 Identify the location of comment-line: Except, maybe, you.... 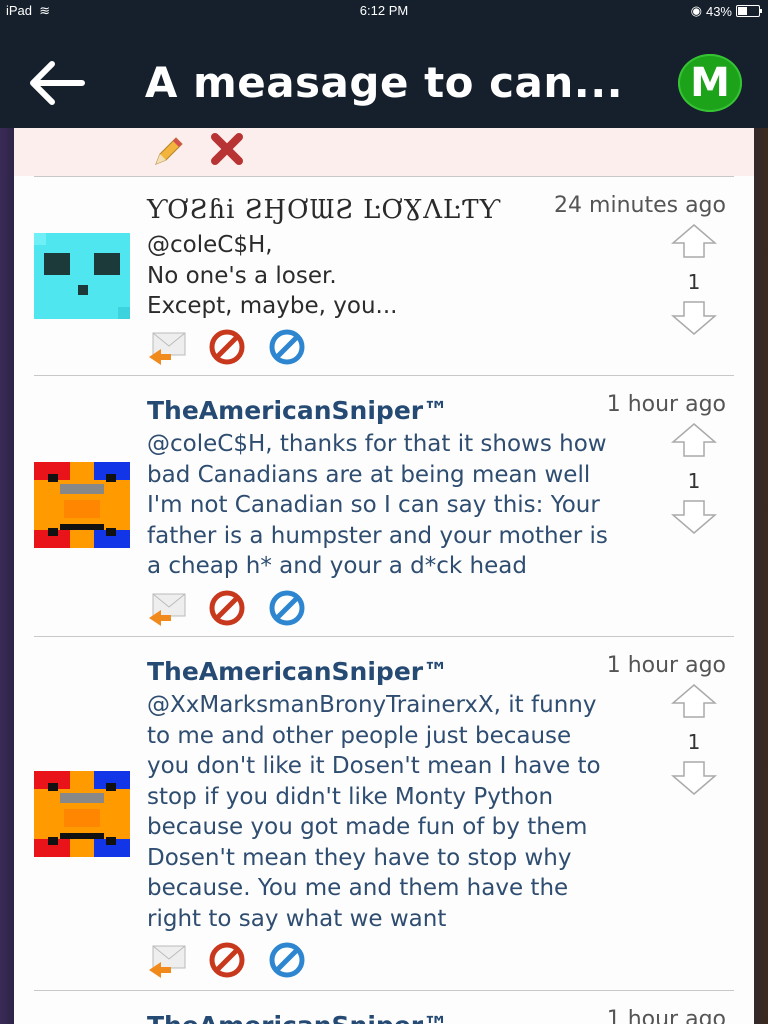
(272, 306).